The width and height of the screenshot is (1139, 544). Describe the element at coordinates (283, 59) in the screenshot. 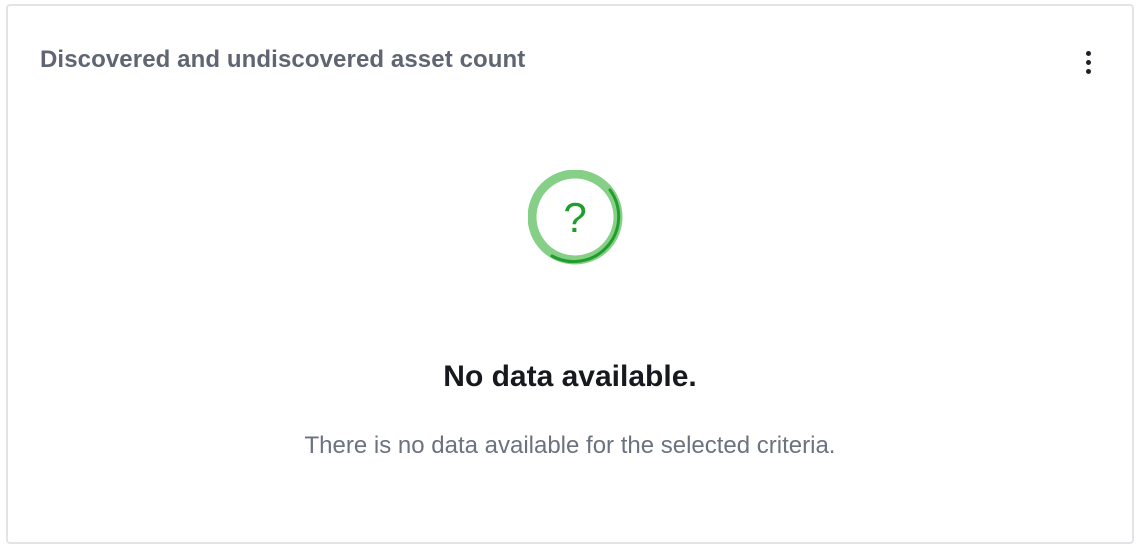

I see `widget-title: Discovered and undiscovered asset count` at that location.